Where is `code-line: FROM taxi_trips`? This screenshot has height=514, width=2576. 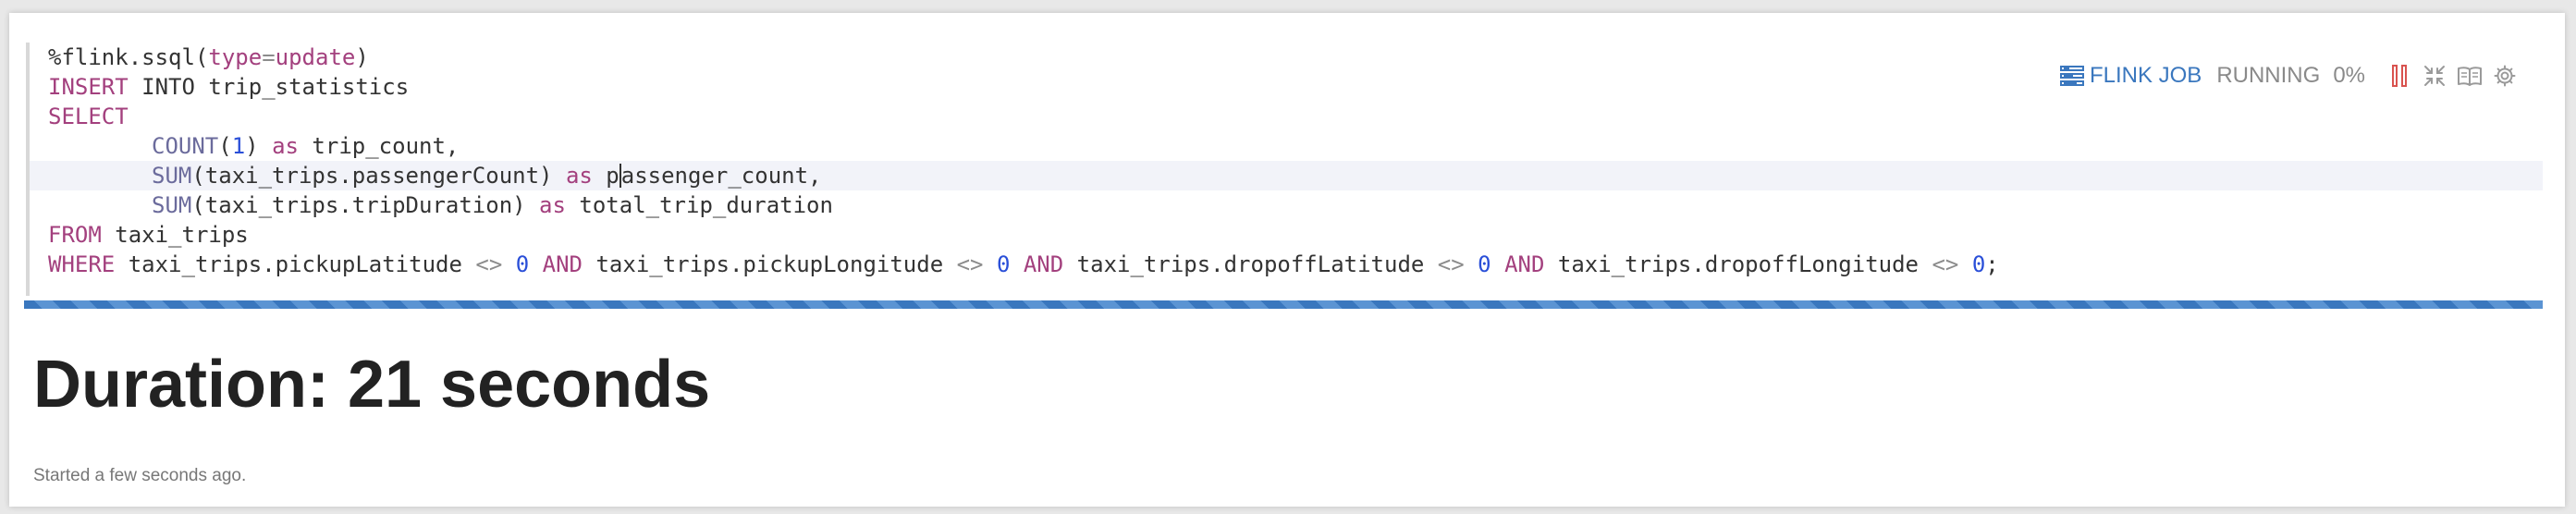
code-line: FROM taxi_trips is located at coordinates (1287, 235).